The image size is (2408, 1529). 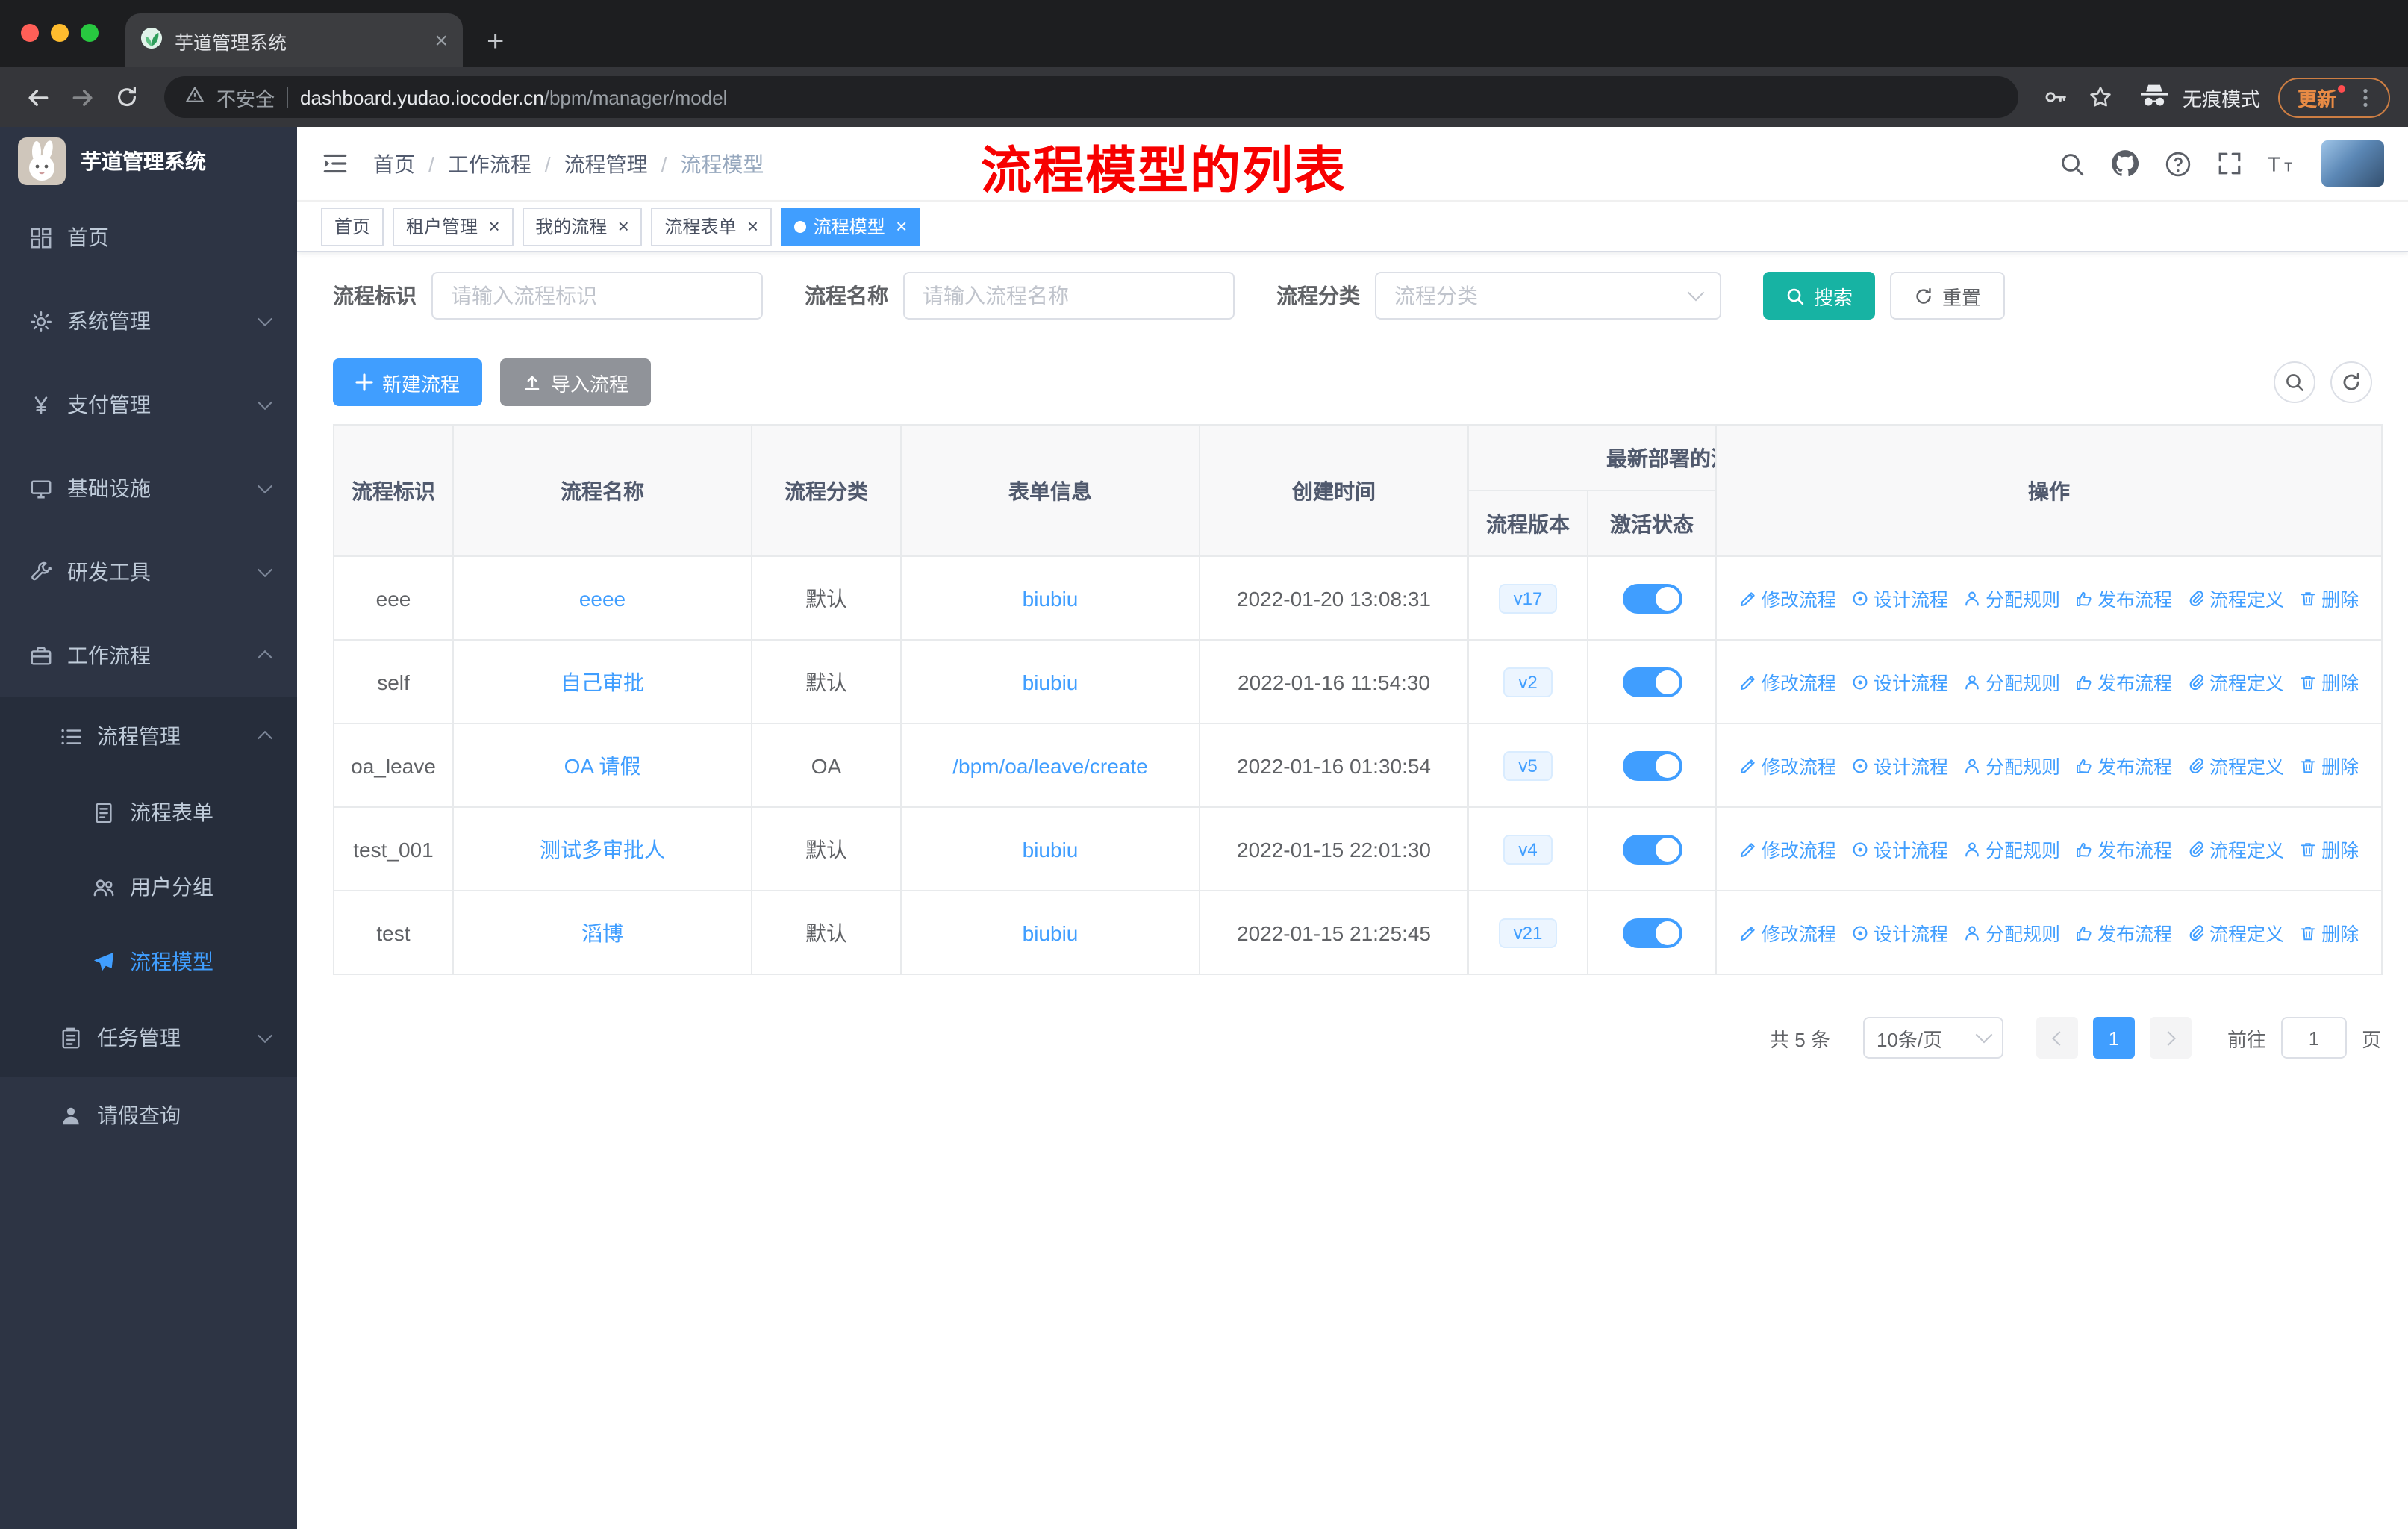 I want to click on prev-page-button, so click(x=2057, y=1038).